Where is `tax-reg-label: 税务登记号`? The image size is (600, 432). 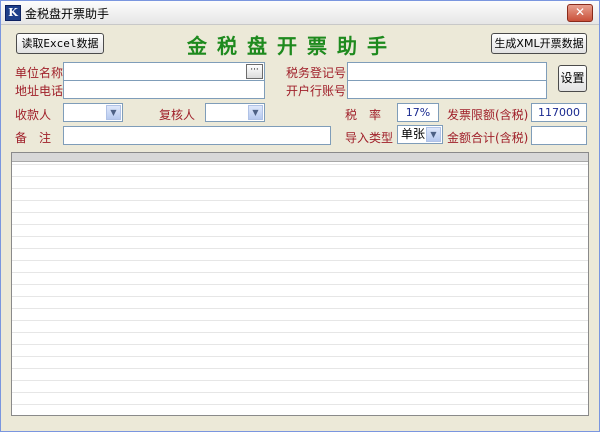
tax-reg-label: 税务登记号 is located at coordinates (316, 73).